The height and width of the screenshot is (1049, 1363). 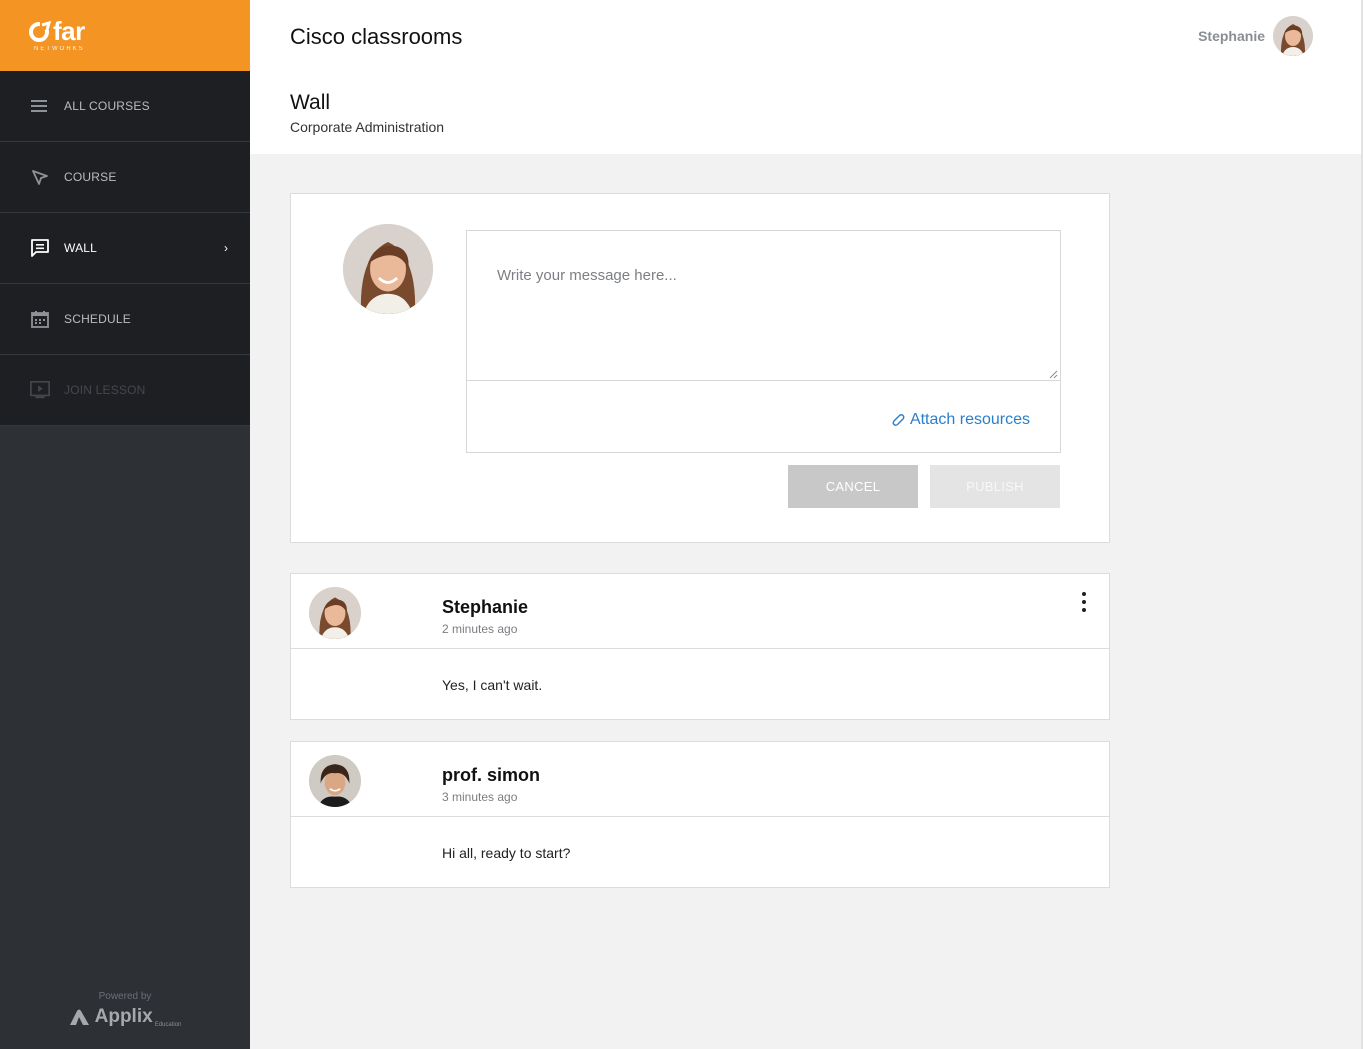 What do you see at coordinates (79, 1017) in the screenshot?
I see `applix-logo-icon` at bounding box center [79, 1017].